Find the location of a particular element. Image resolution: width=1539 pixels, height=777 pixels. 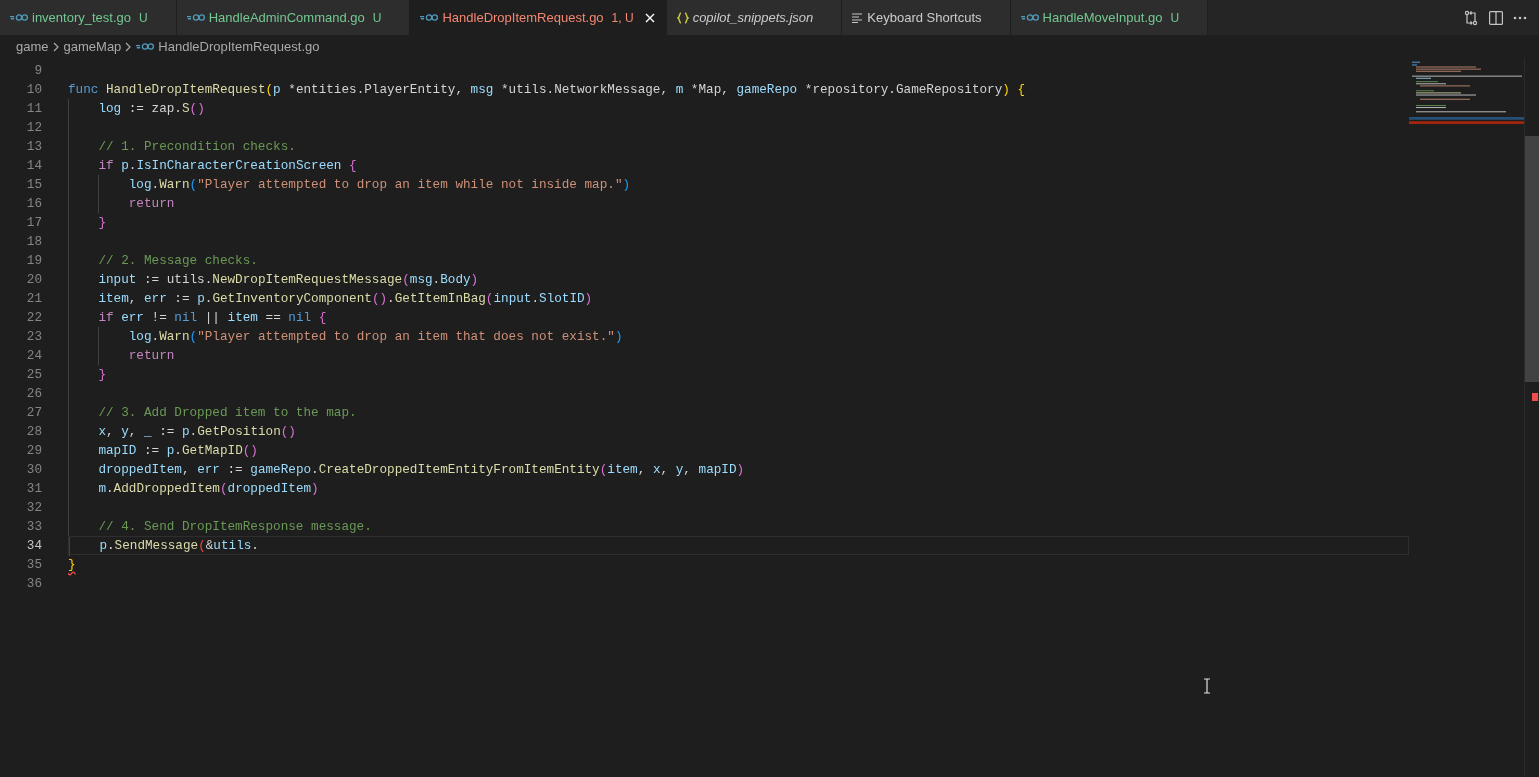

line-number: 11 is located at coordinates (33, 109).